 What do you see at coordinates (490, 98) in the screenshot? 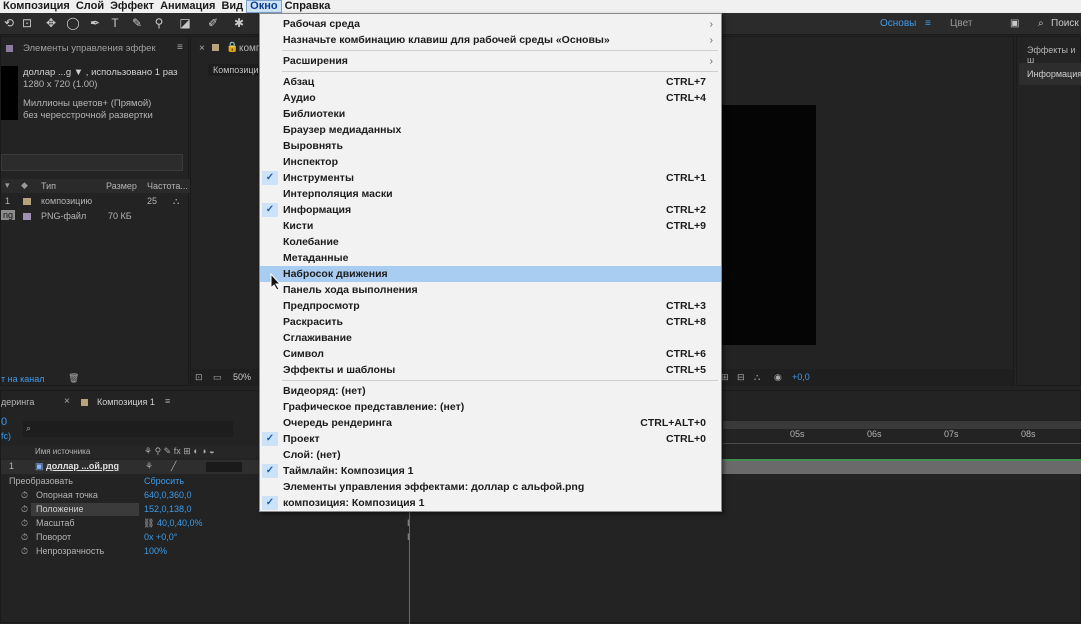
I see `window-menu-item: Аудио CTRL+4` at bounding box center [490, 98].